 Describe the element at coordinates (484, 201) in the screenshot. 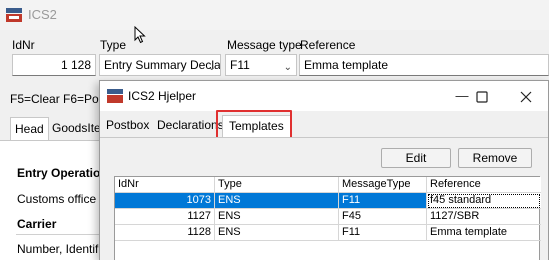

I see `cell-reference: f45 standard` at that location.